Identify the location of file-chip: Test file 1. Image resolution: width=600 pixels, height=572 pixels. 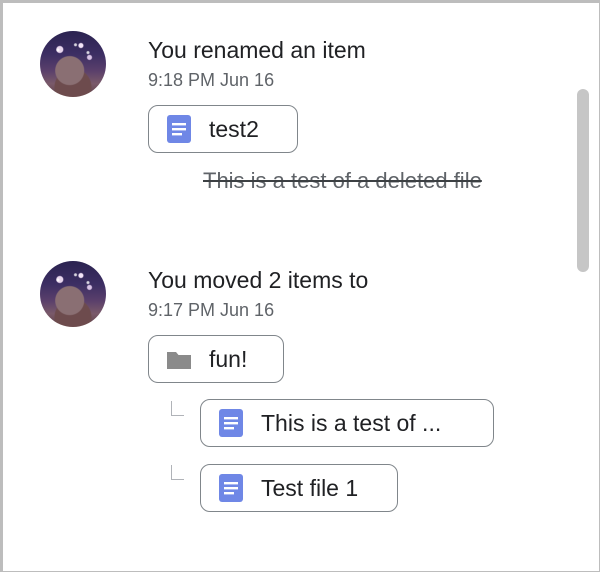
(299, 488).